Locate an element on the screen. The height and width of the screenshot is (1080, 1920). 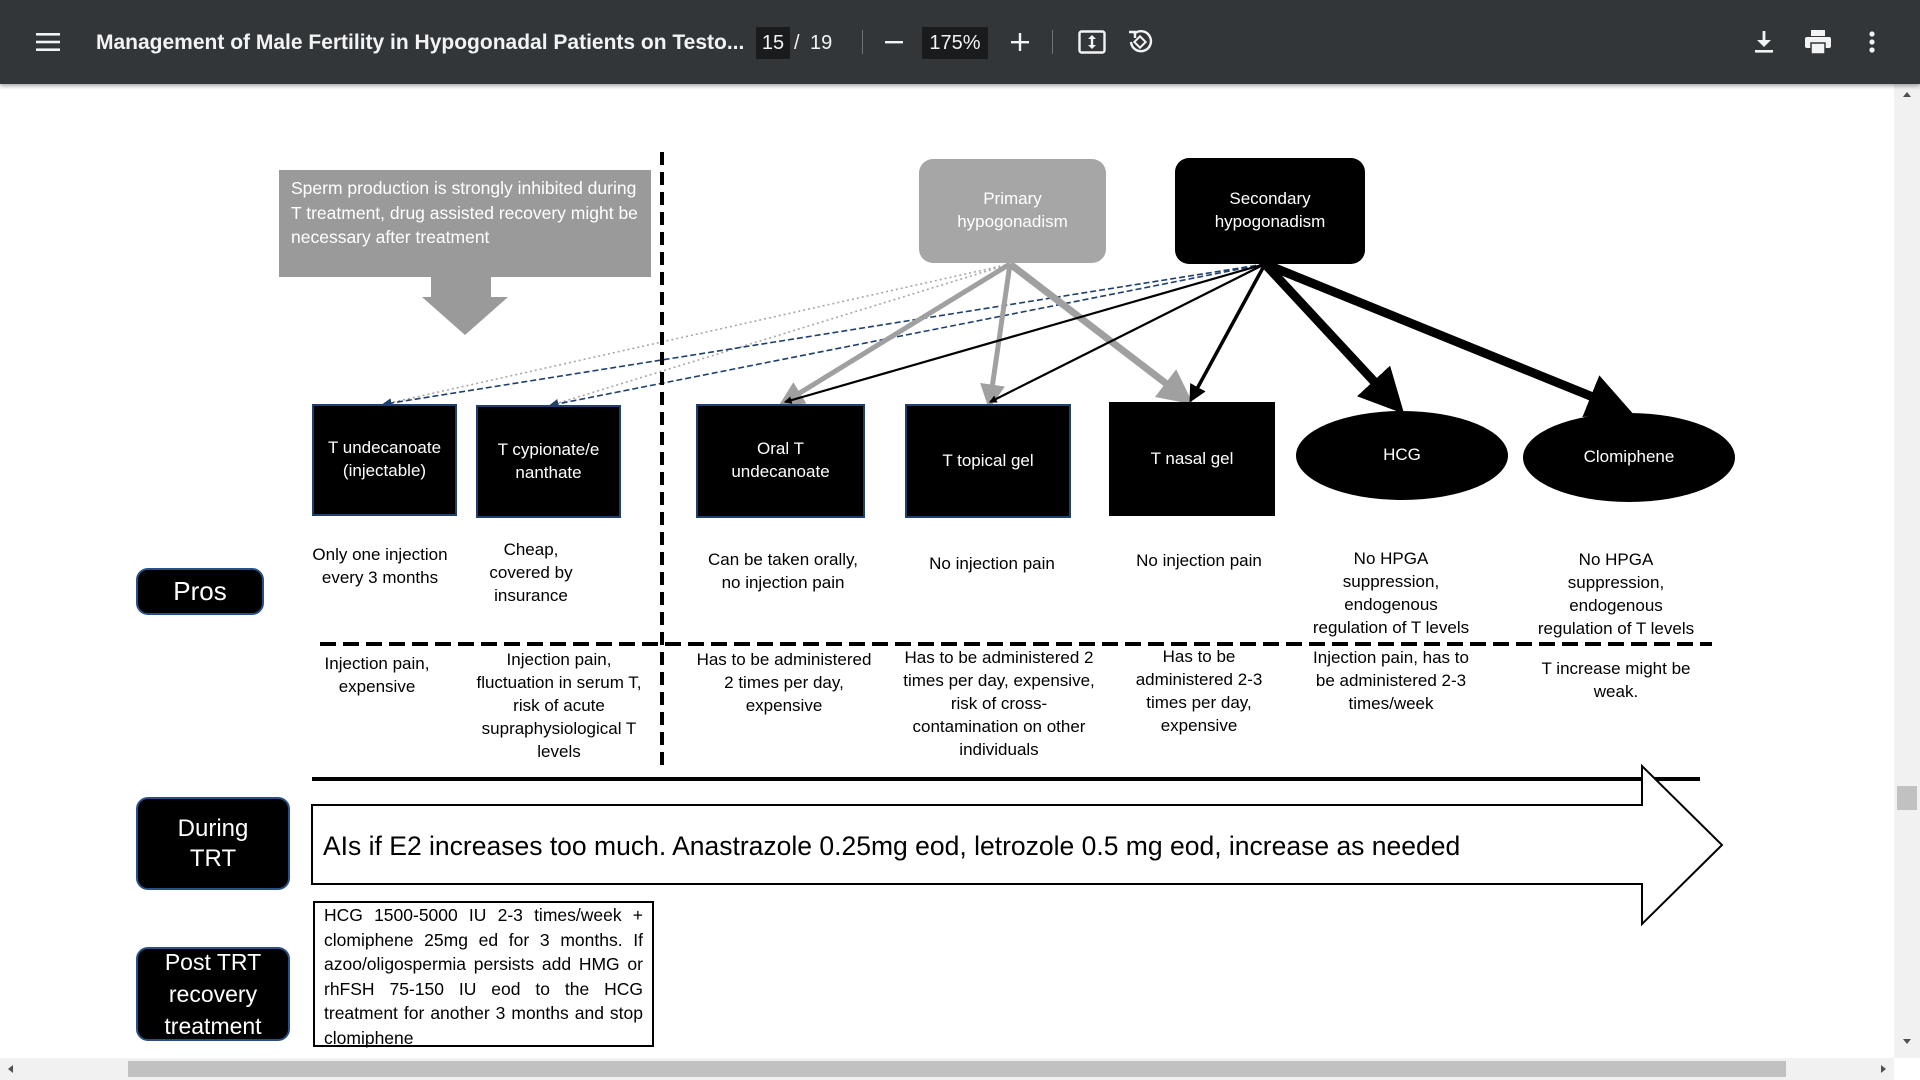
treatment-box-t-undecanoate: T undecanoate (injectable) is located at coordinates (384, 460).